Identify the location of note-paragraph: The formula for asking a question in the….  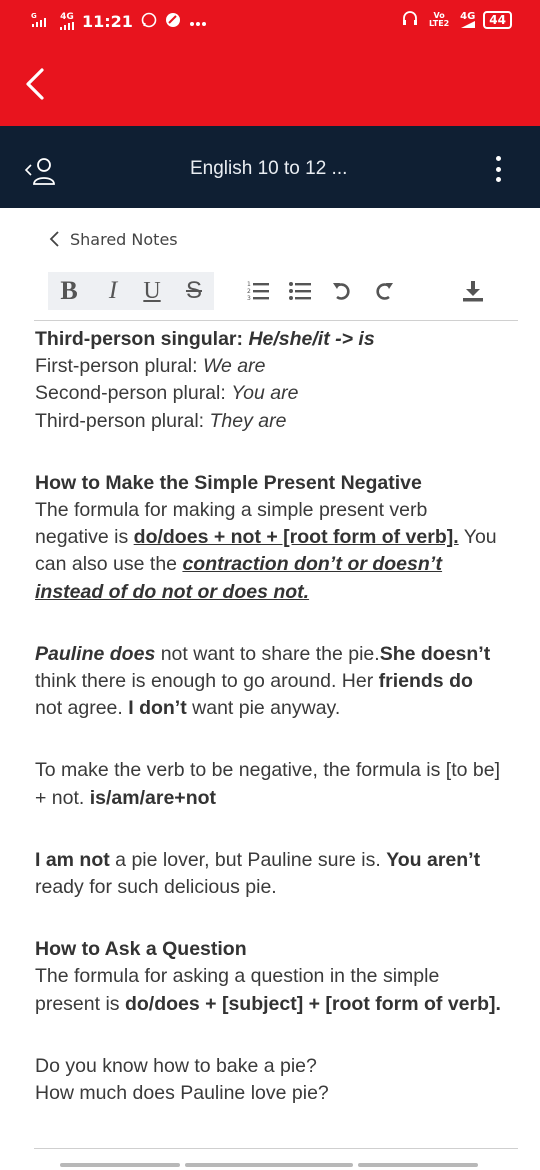
(268, 990).